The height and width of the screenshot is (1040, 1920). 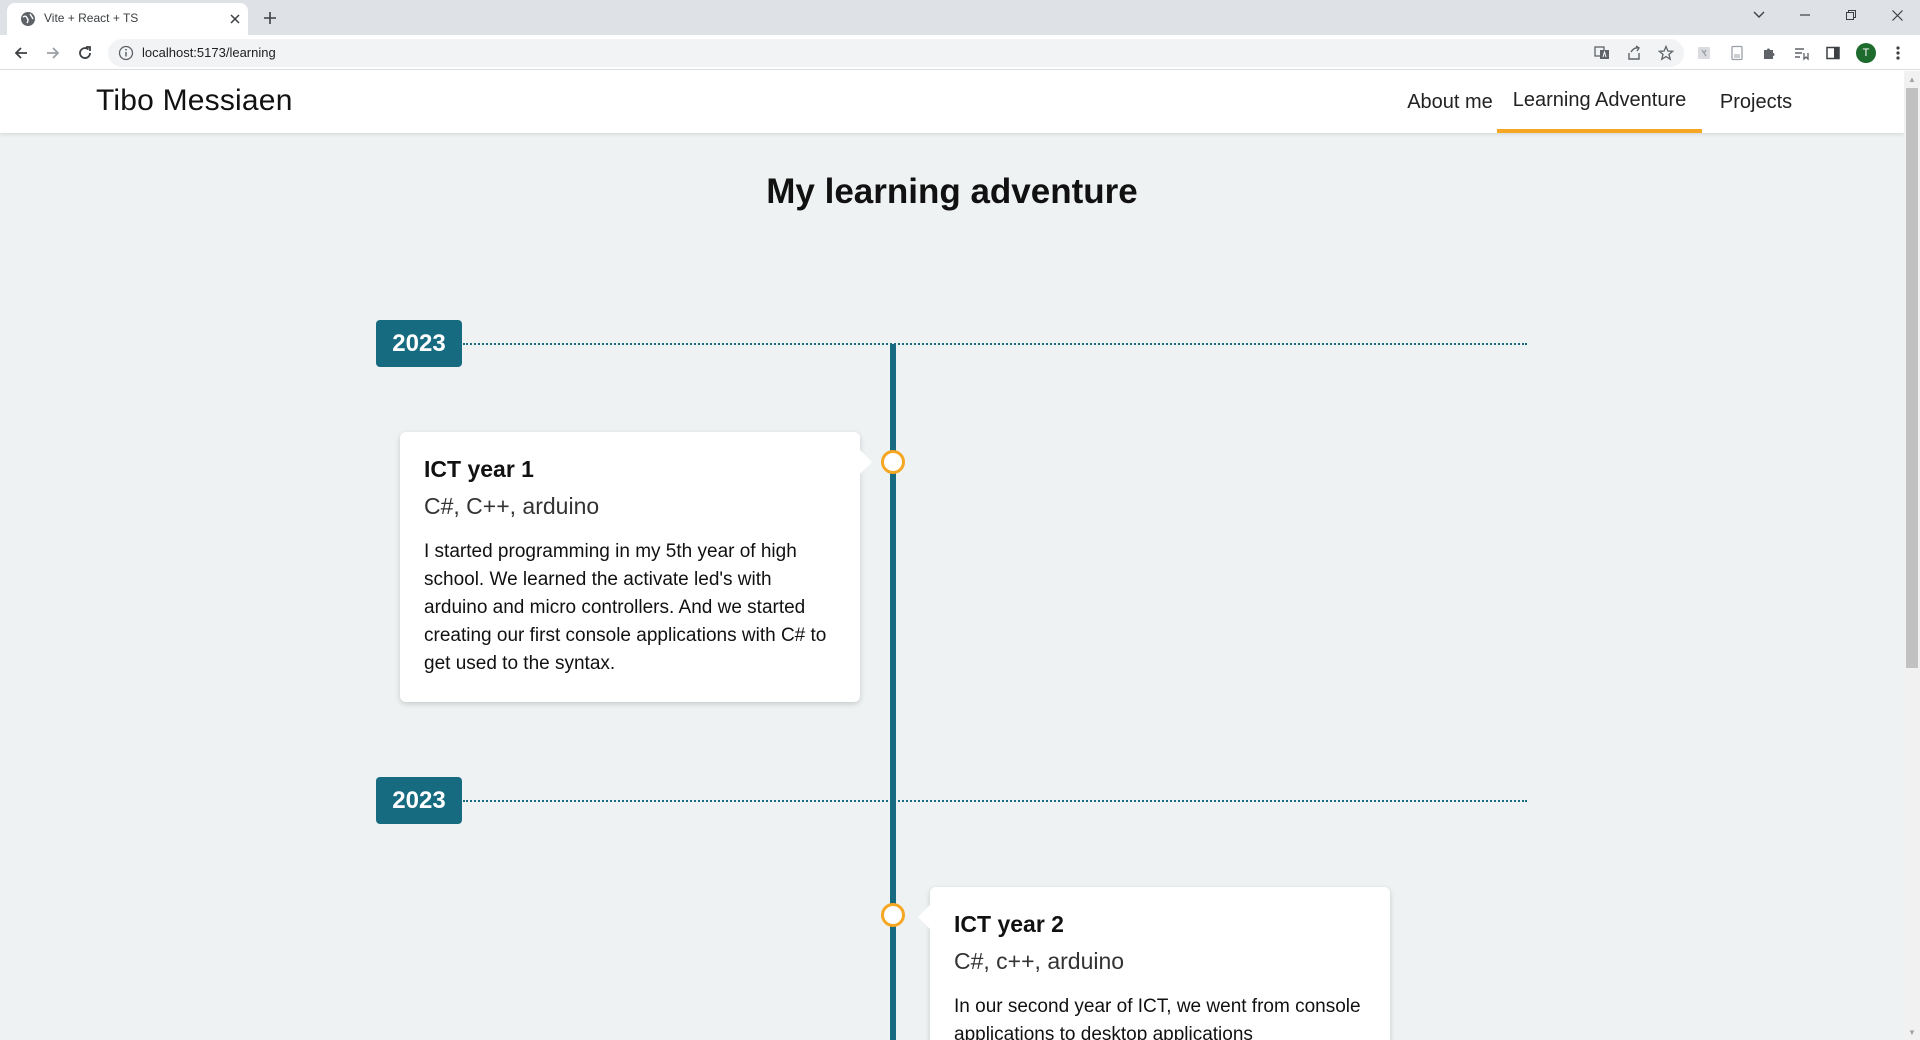 What do you see at coordinates (952, 191) in the screenshot?
I see `page-title: My learning adventure` at bounding box center [952, 191].